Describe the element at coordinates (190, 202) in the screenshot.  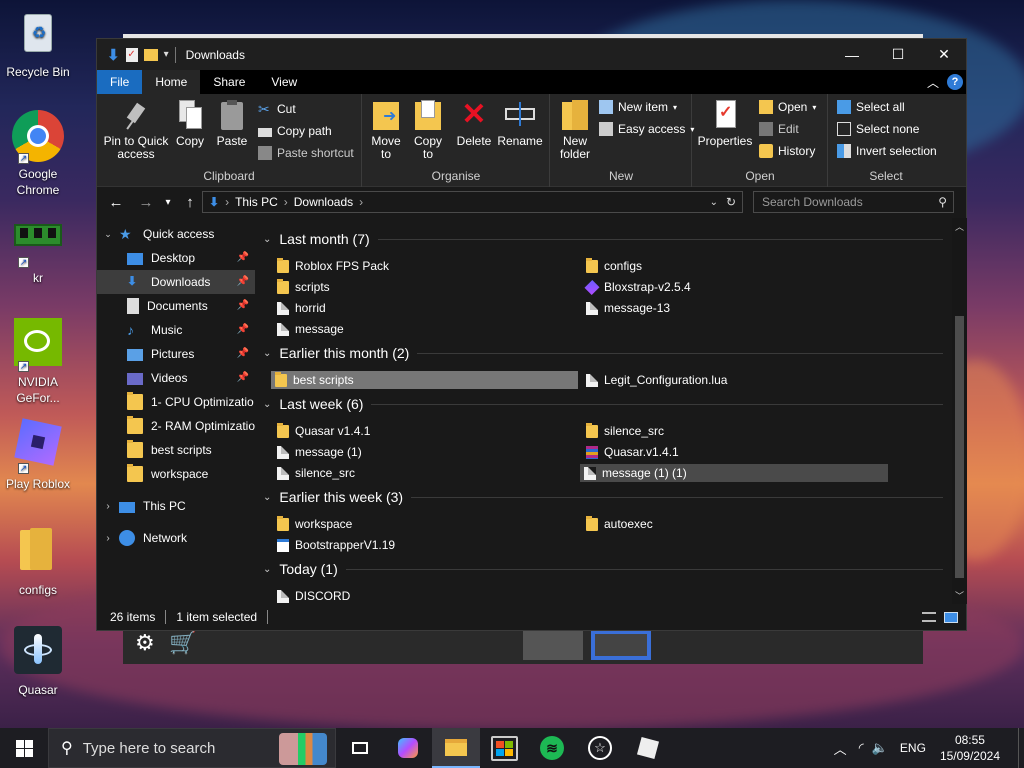
I see `up-arrow-icon: ↑` at that location.